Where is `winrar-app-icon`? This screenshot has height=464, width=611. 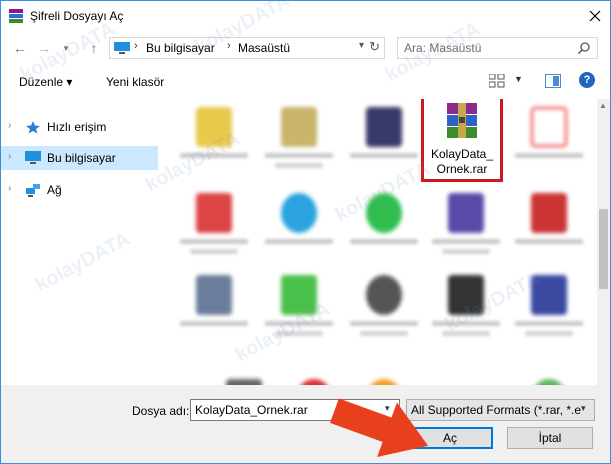 winrar-app-icon is located at coordinates (16, 16).